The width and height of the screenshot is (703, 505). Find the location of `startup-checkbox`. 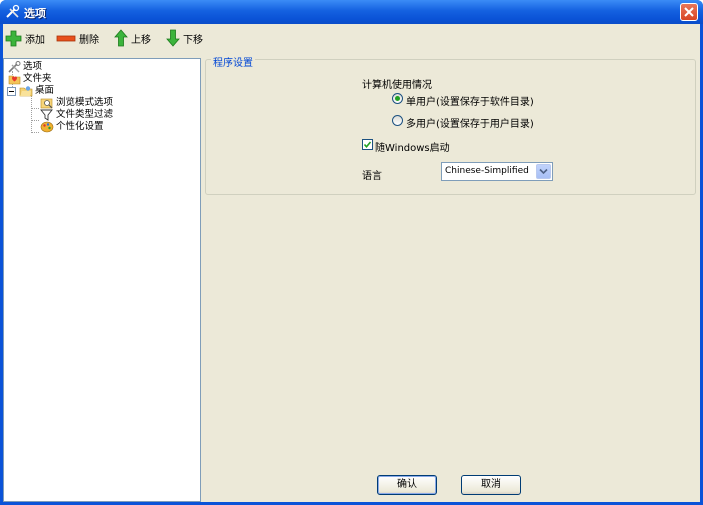

startup-checkbox is located at coordinates (367, 144).